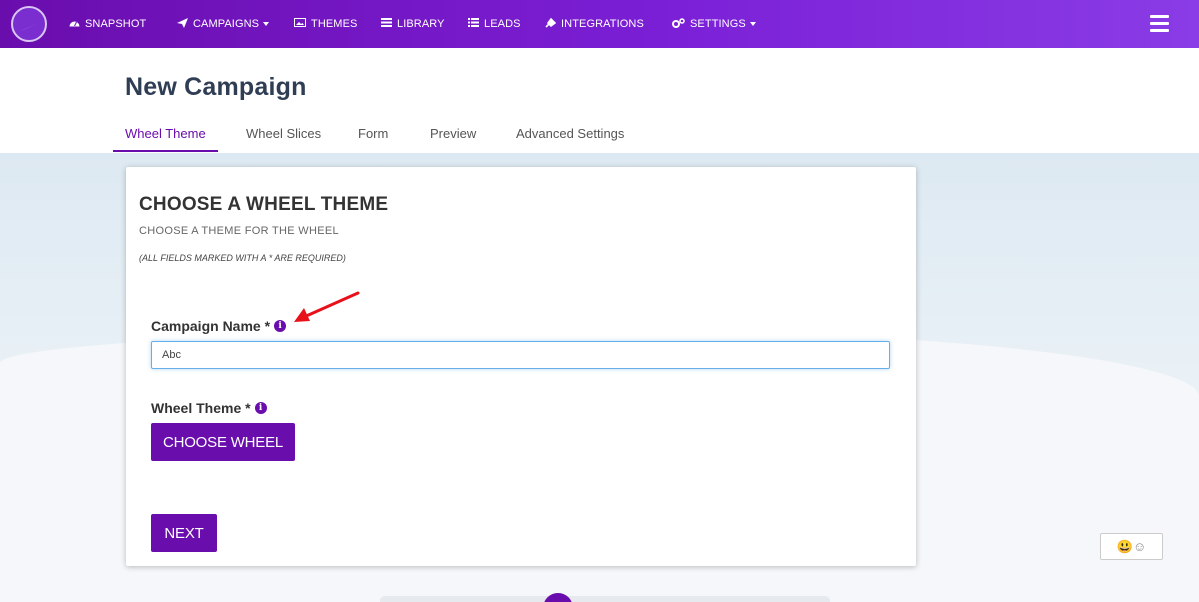 Image resolution: width=1199 pixels, height=602 pixels. Describe the element at coordinates (453, 133) in the screenshot. I see `tab-preview: Preview` at that location.